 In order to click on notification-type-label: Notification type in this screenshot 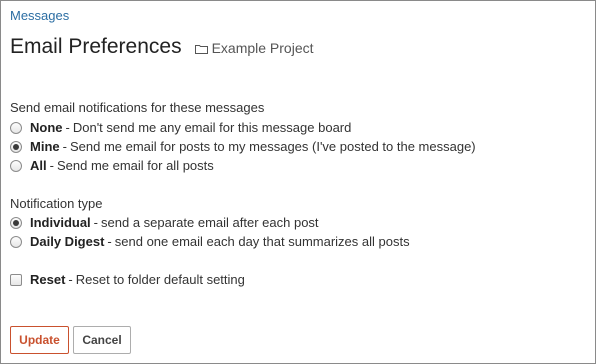, I will do `click(56, 203)`.